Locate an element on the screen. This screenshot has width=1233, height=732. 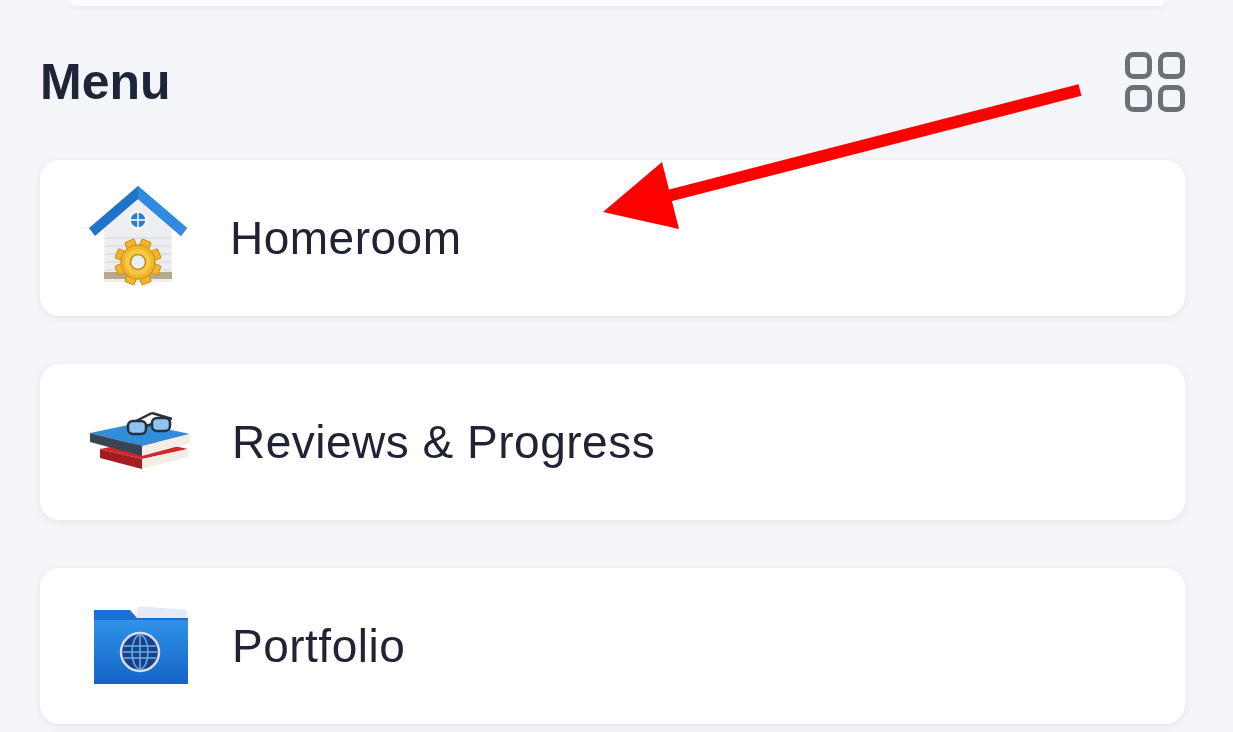
menu-title: Menu is located at coordinates (105, 82).